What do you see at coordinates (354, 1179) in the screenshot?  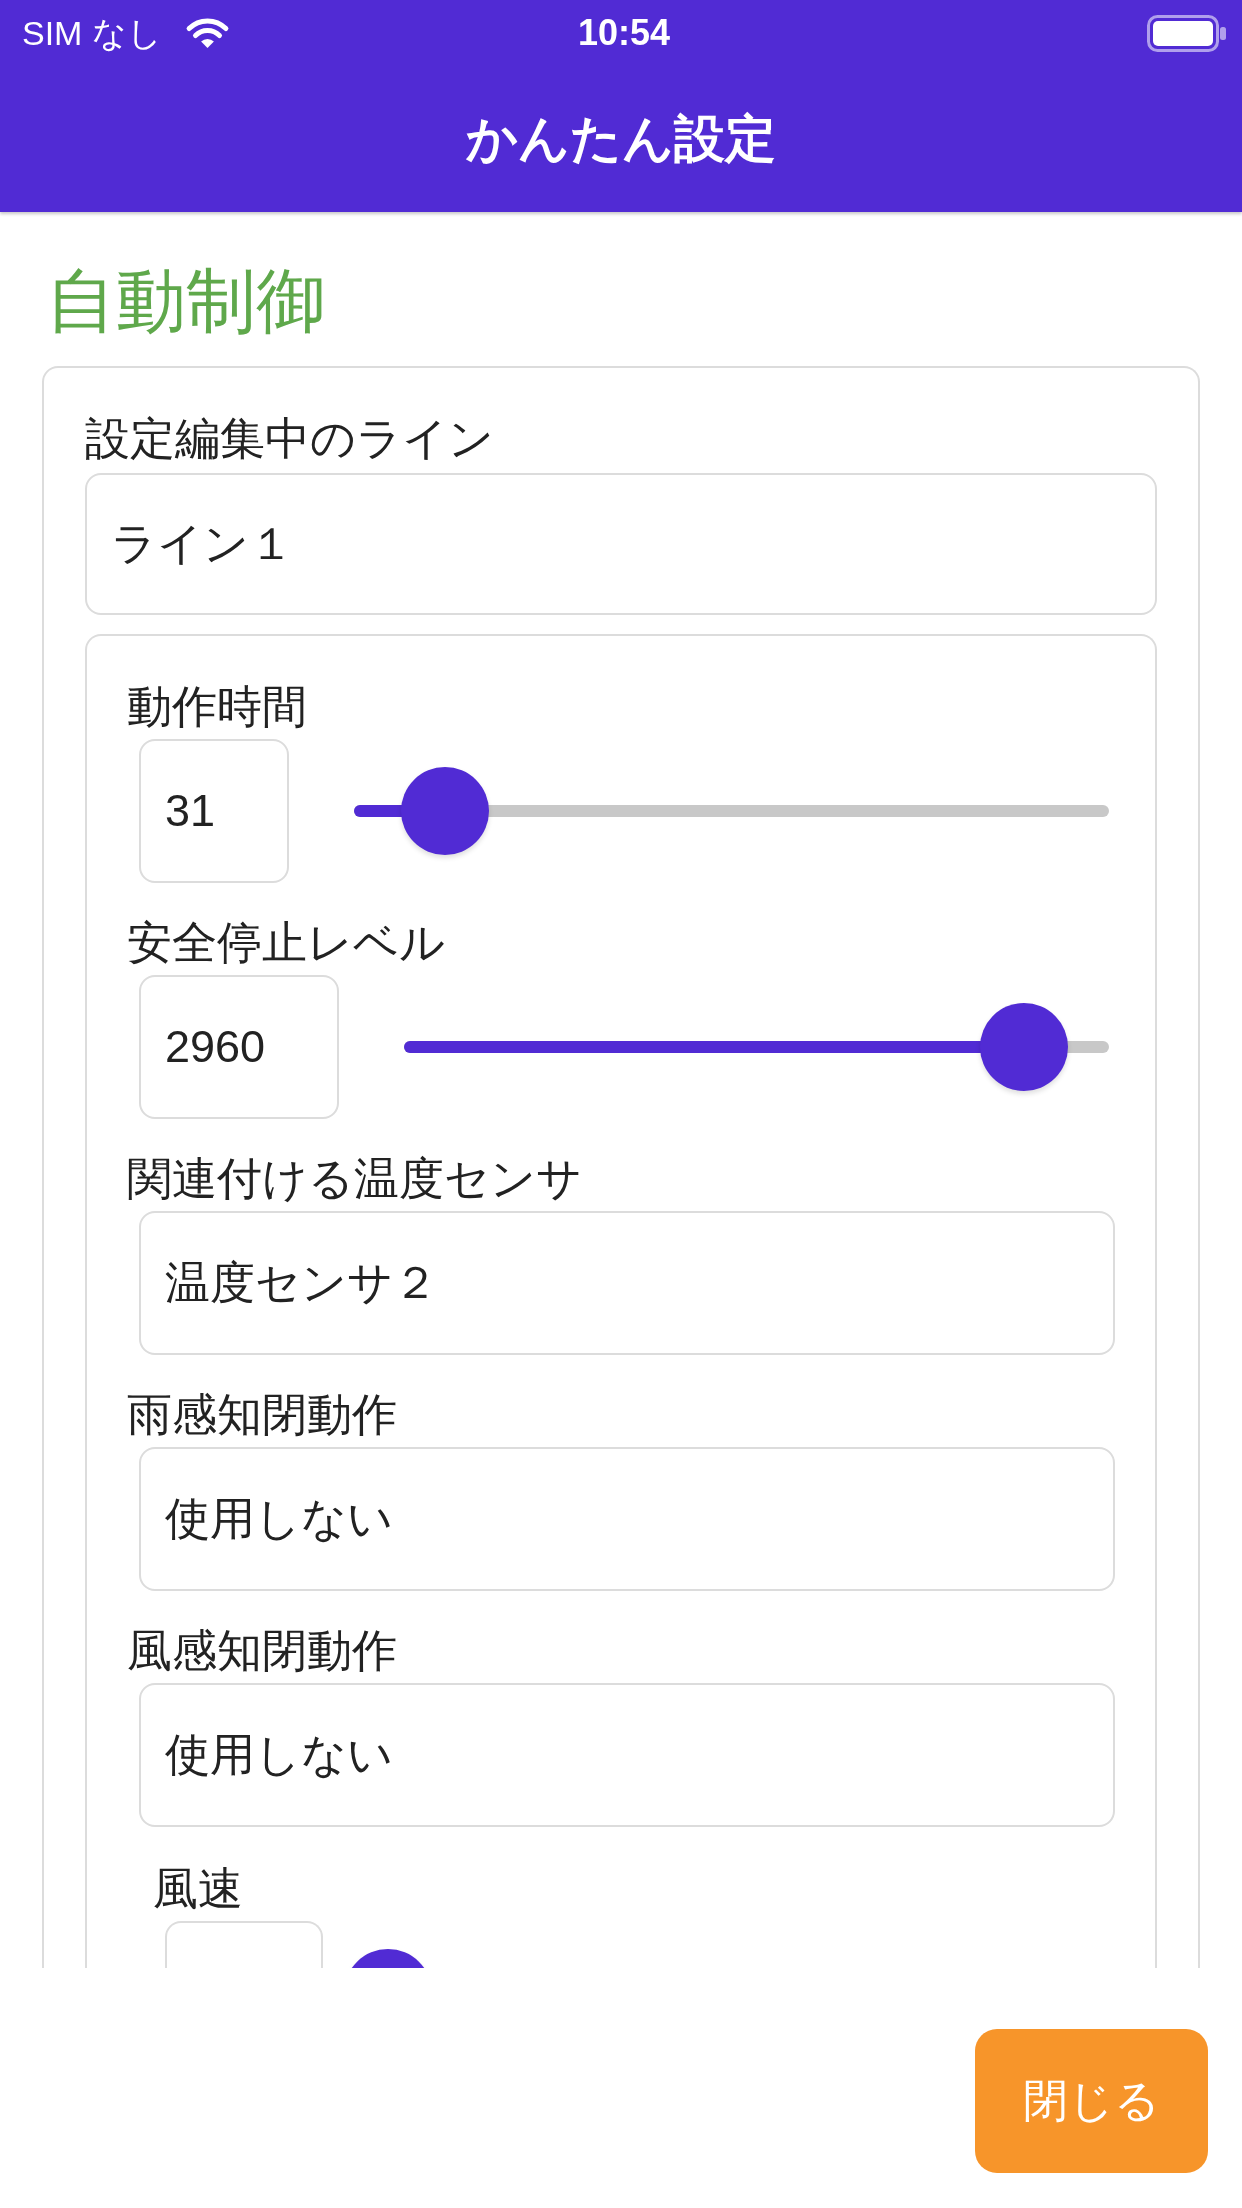 I see `field-label: 関連付ける温度センサ` at bounding box center [354, 1179].